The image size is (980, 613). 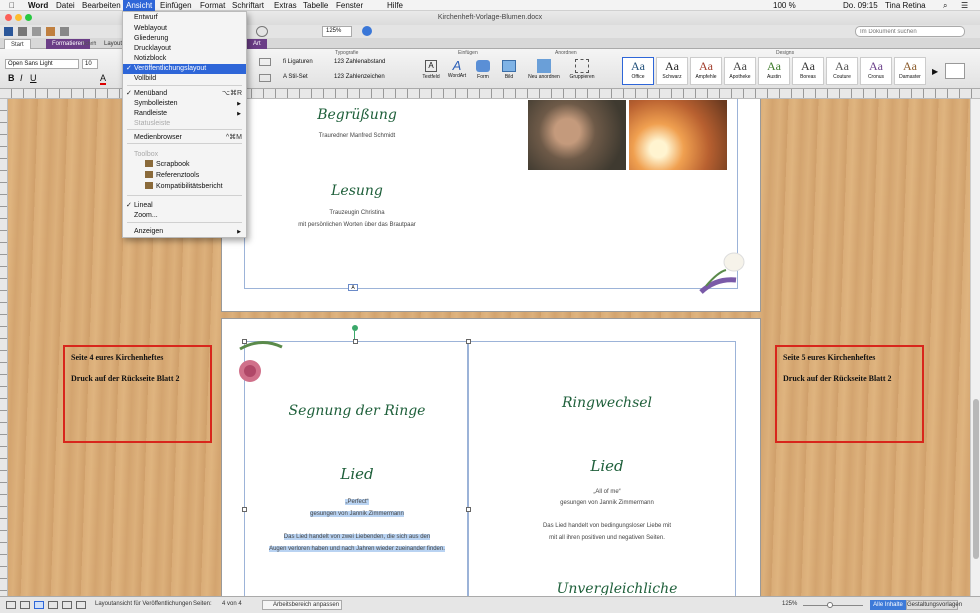 What do you see at coordinates (888, 605) in the screenshot?
I see `all-content-button: Alle Inhalte` at bounding box center [888, 605].